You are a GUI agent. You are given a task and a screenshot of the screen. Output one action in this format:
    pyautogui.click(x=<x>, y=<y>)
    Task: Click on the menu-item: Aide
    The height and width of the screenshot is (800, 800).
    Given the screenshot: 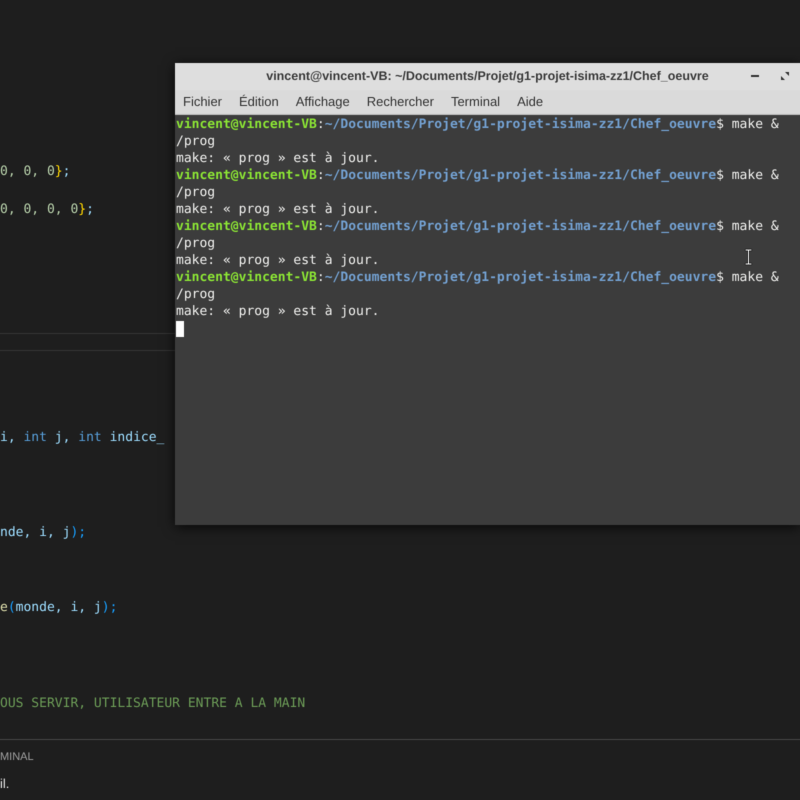 What is the action you would take?
    pyautogui.click(x=530, y=102)
    